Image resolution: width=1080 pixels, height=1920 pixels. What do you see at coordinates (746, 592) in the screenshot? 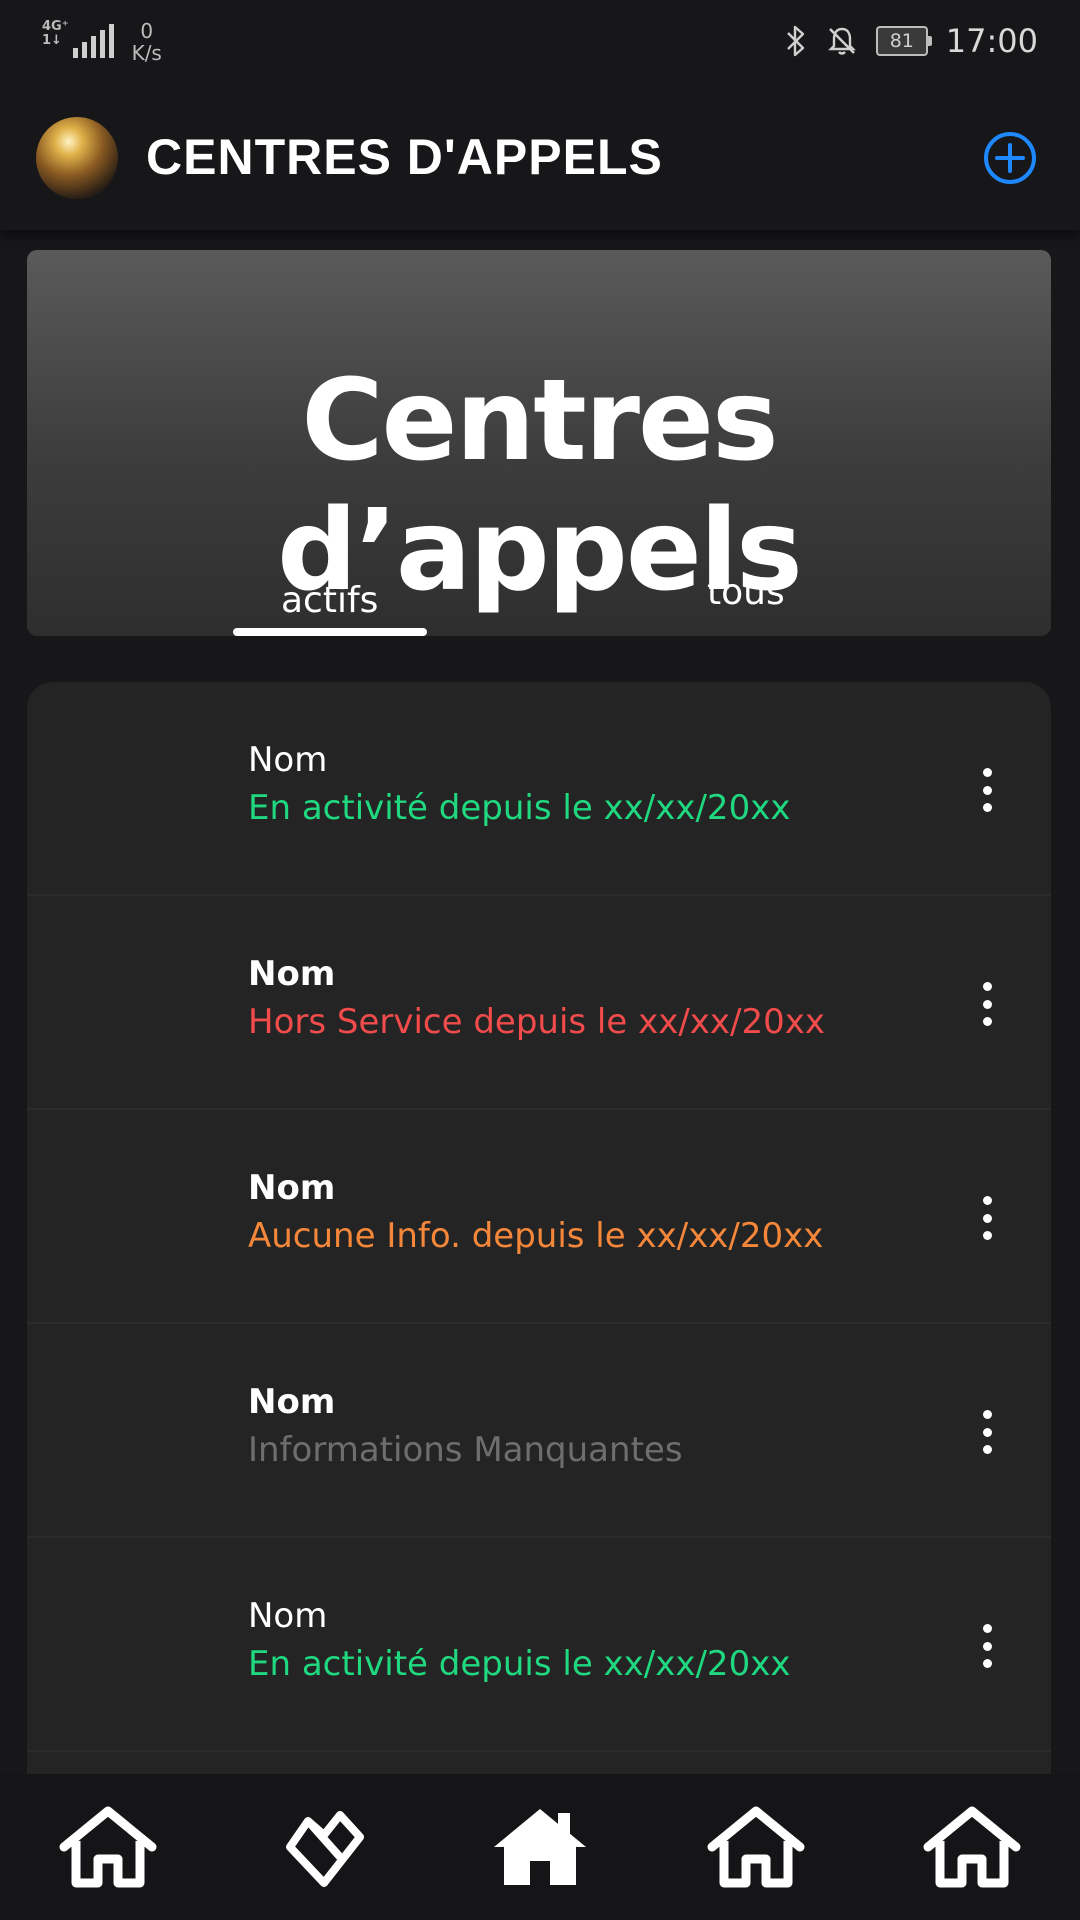
I see `tab-tous: tous` at bounding box center [746, 592].